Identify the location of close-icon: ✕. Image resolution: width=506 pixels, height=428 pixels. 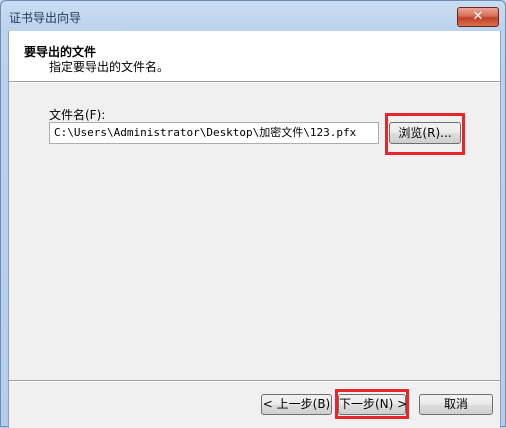
(478, 16).